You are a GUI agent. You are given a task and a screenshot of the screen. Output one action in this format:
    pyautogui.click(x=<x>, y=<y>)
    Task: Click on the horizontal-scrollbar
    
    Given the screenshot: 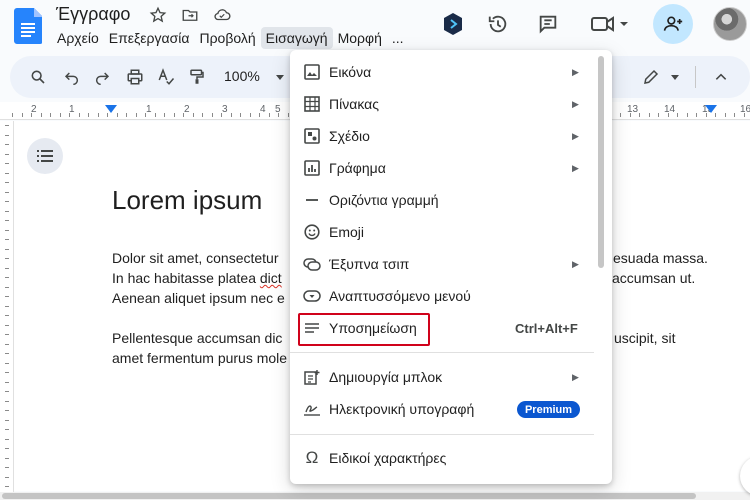 What is the action you would take?
    pyautogui.click(x=375, y=496)
    